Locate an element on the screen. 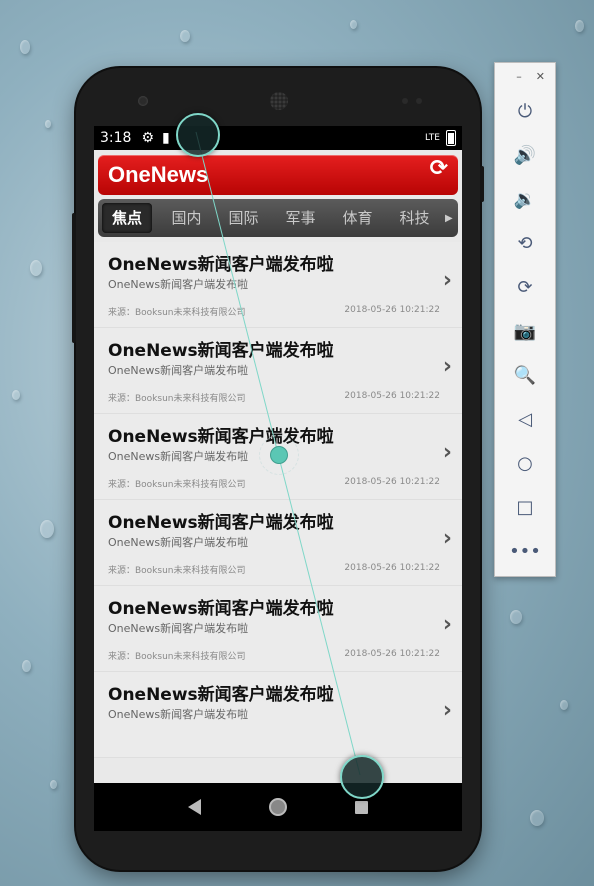 This screenshot has width=594, height=886. refresh-icon: ⟳ is located at coordinates (439, 168).